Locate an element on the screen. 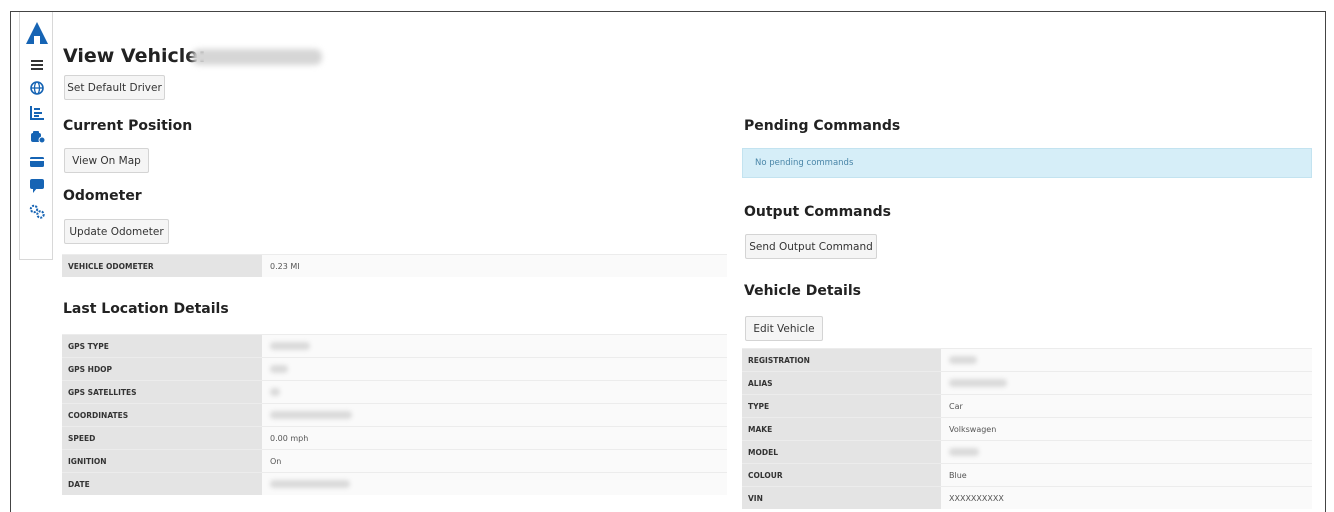  row-value: XXXXXXXXXX is located at coordinates (1126, 498).